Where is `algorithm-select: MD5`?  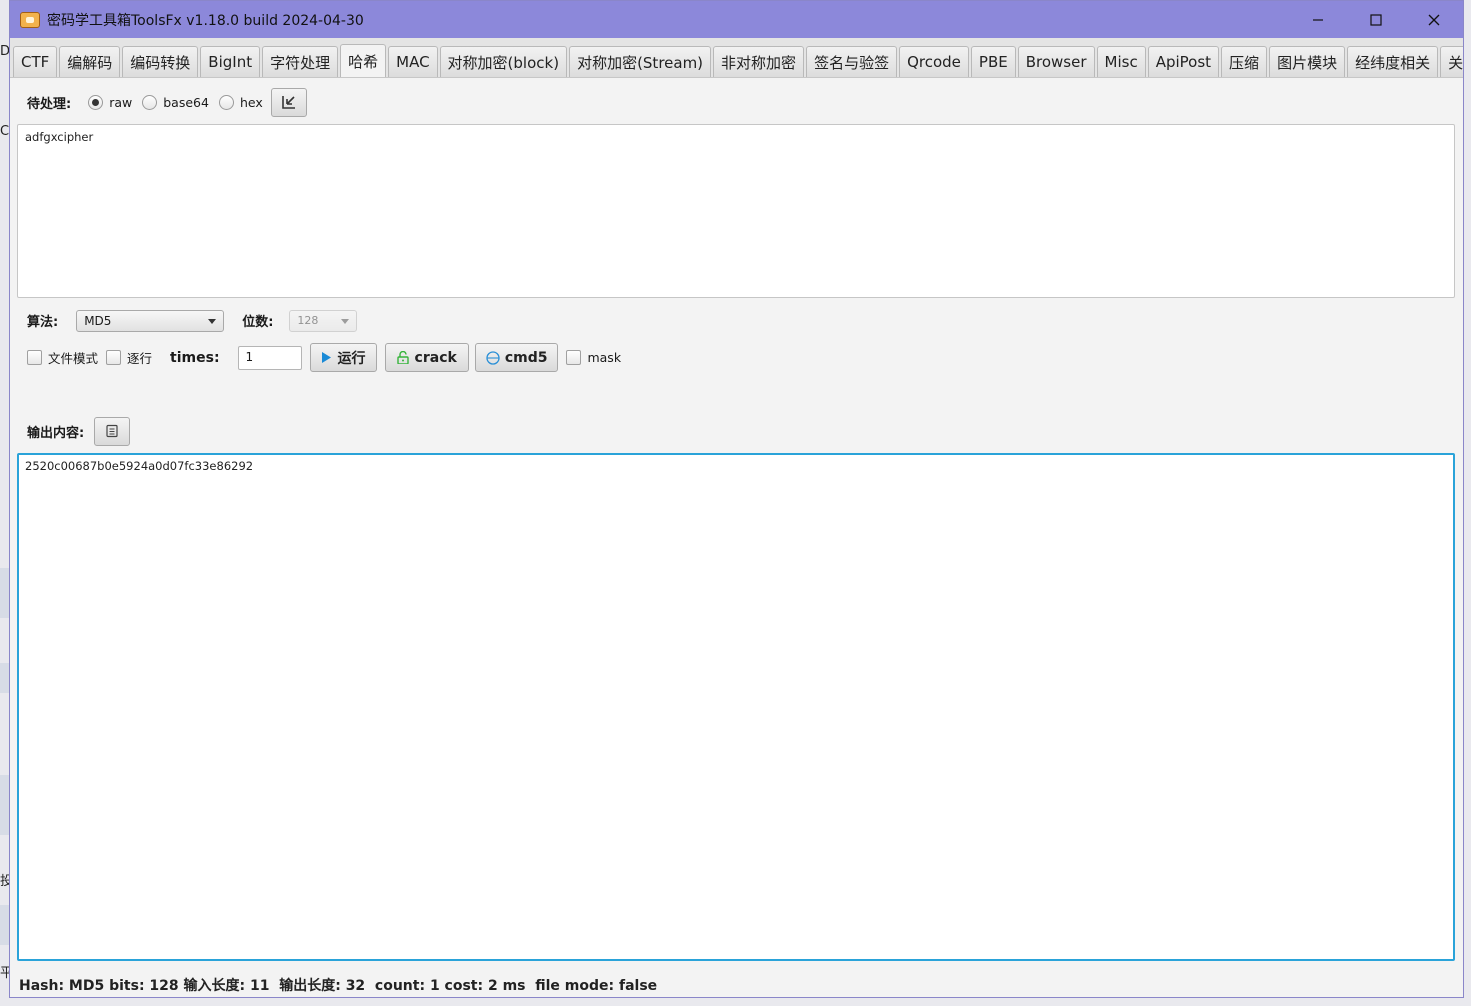
algorithm-select: MD5 is located at coordinates (150, 320).